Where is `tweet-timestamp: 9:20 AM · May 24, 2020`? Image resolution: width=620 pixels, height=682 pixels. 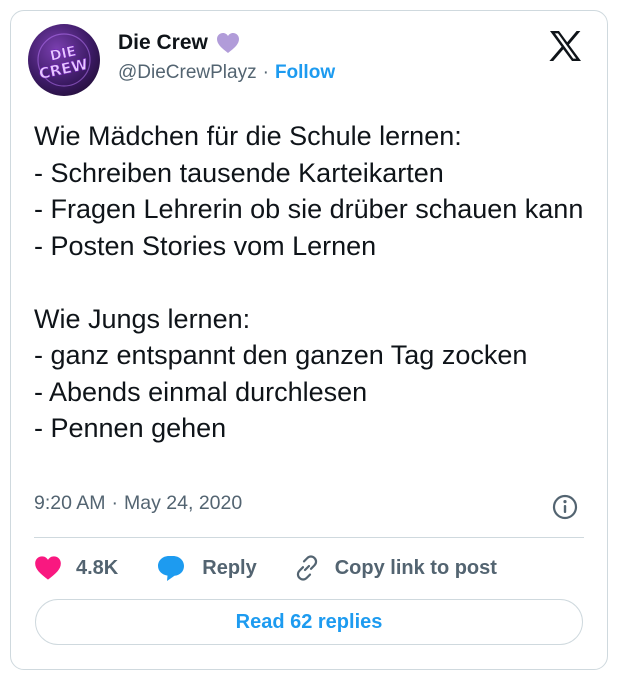
tweet-timestamp: 9:20 AM · May 24, 2020 is located at coordinates (138, 503).